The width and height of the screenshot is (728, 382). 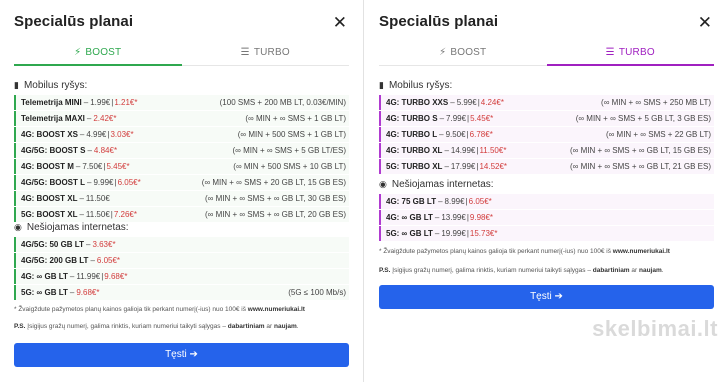 I want to click on ps-end: ., so click(x=297, y=326).